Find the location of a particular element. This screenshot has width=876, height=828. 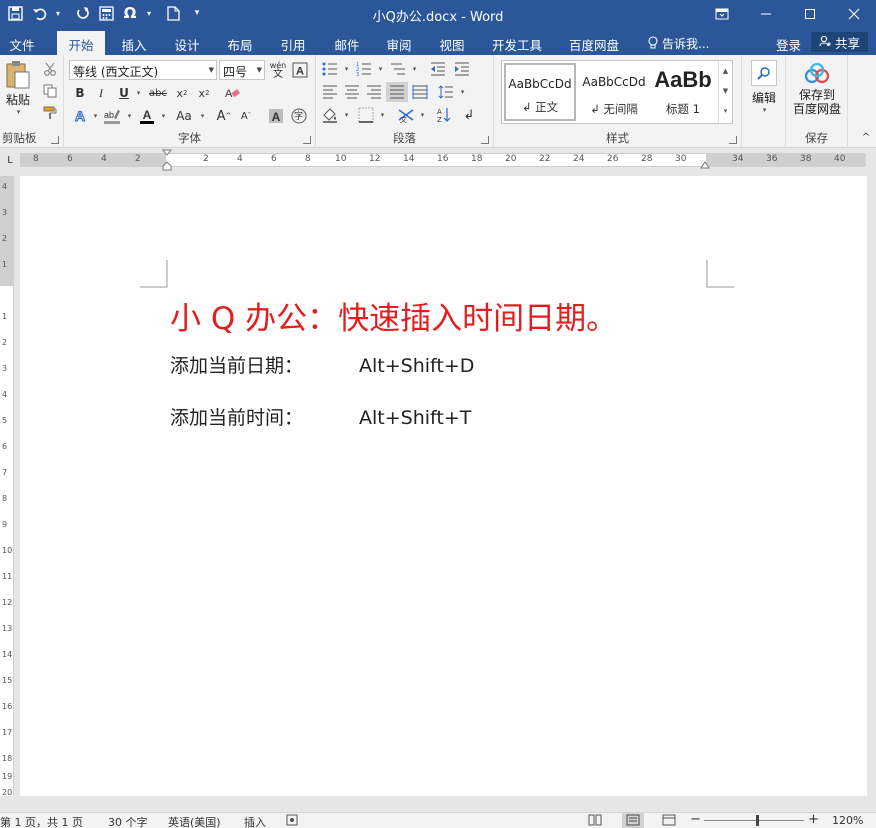

minimize-icon is located at coordinates (766, 14).